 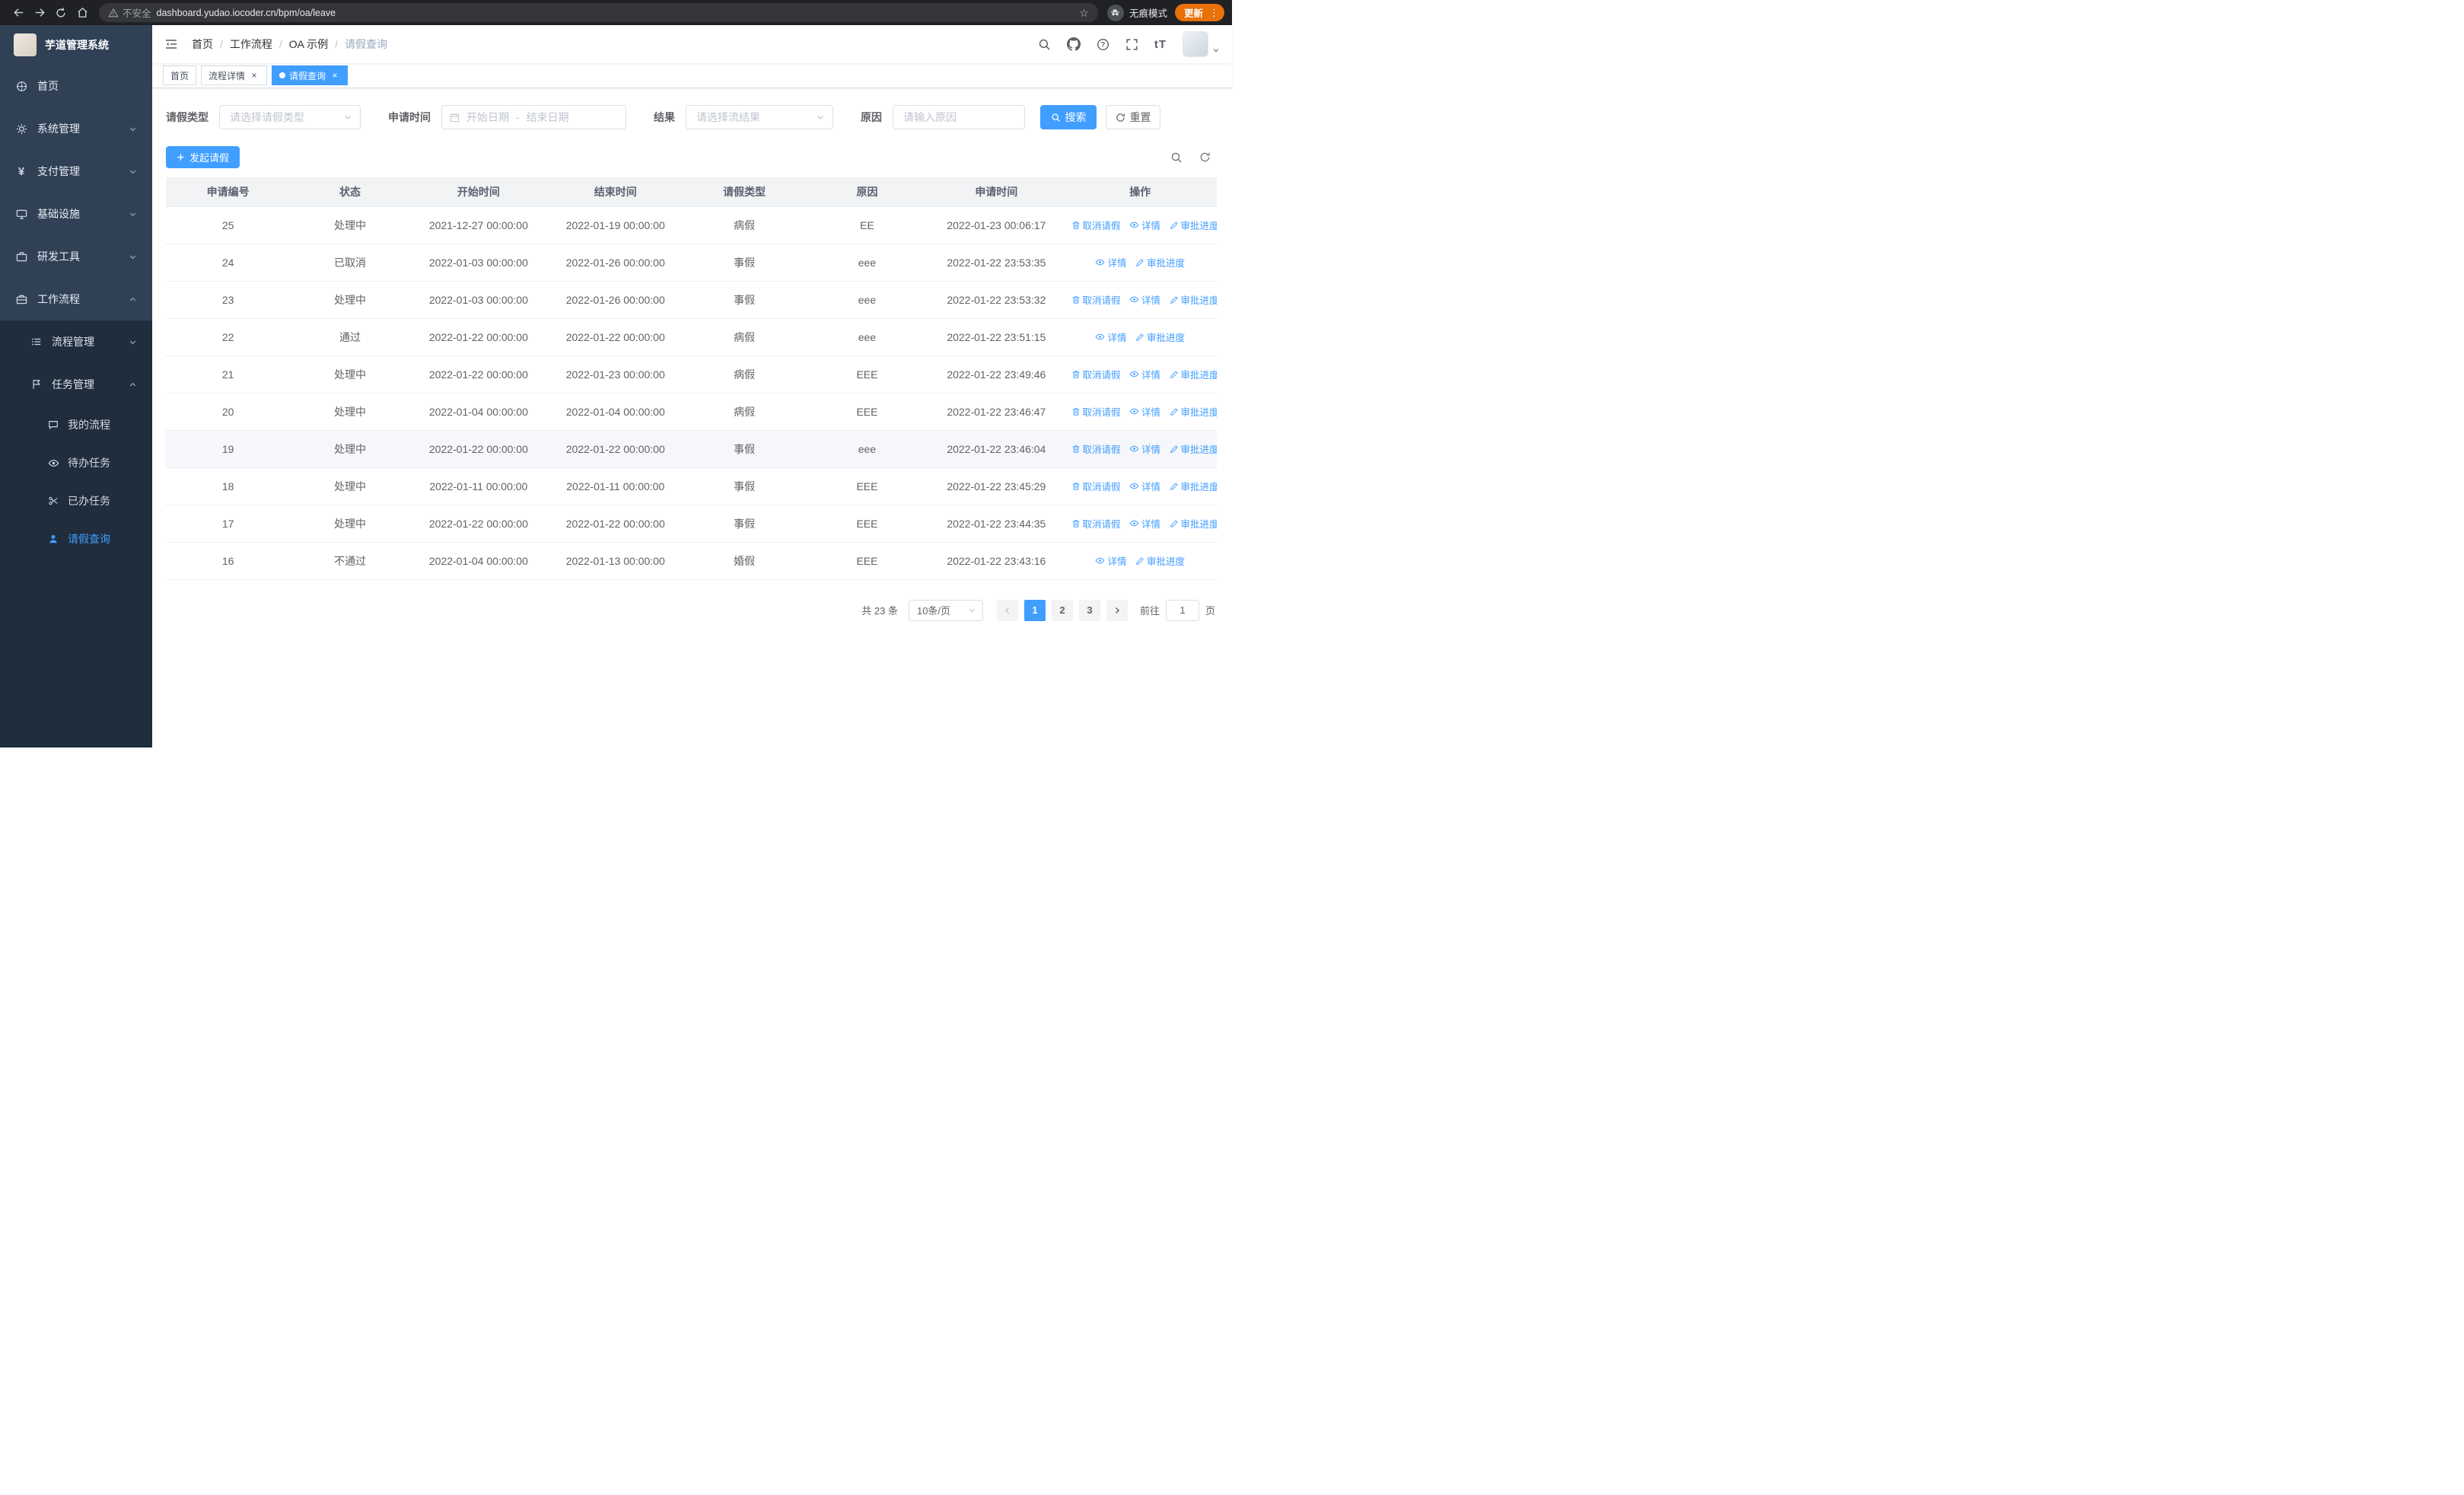 What do you see at coordinates (61, 13) in the screenshot?
I see `browser-reload-button` at bounding box center [61, 13].